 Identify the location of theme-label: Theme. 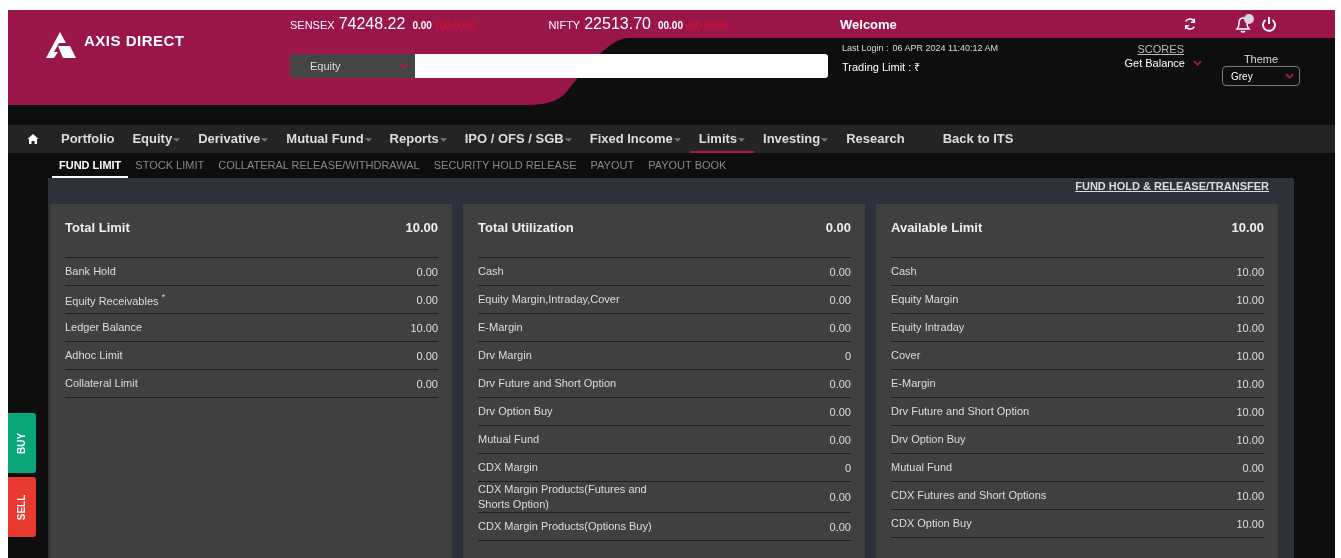
(1261, 59).